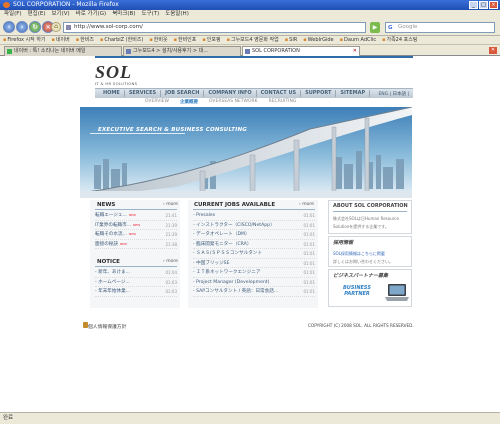 The image size is (500, 424). What do you see at coordinates (171, 215) in the screenshot?
I see `news-item-date: 21:41` at bounding box center [171, 215].